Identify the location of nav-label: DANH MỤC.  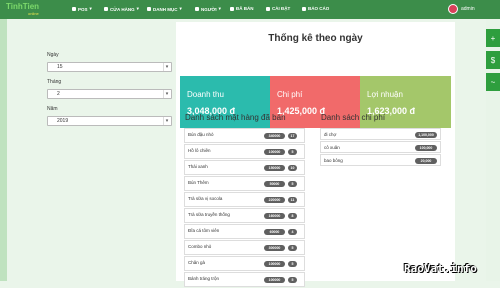
(165, 9).